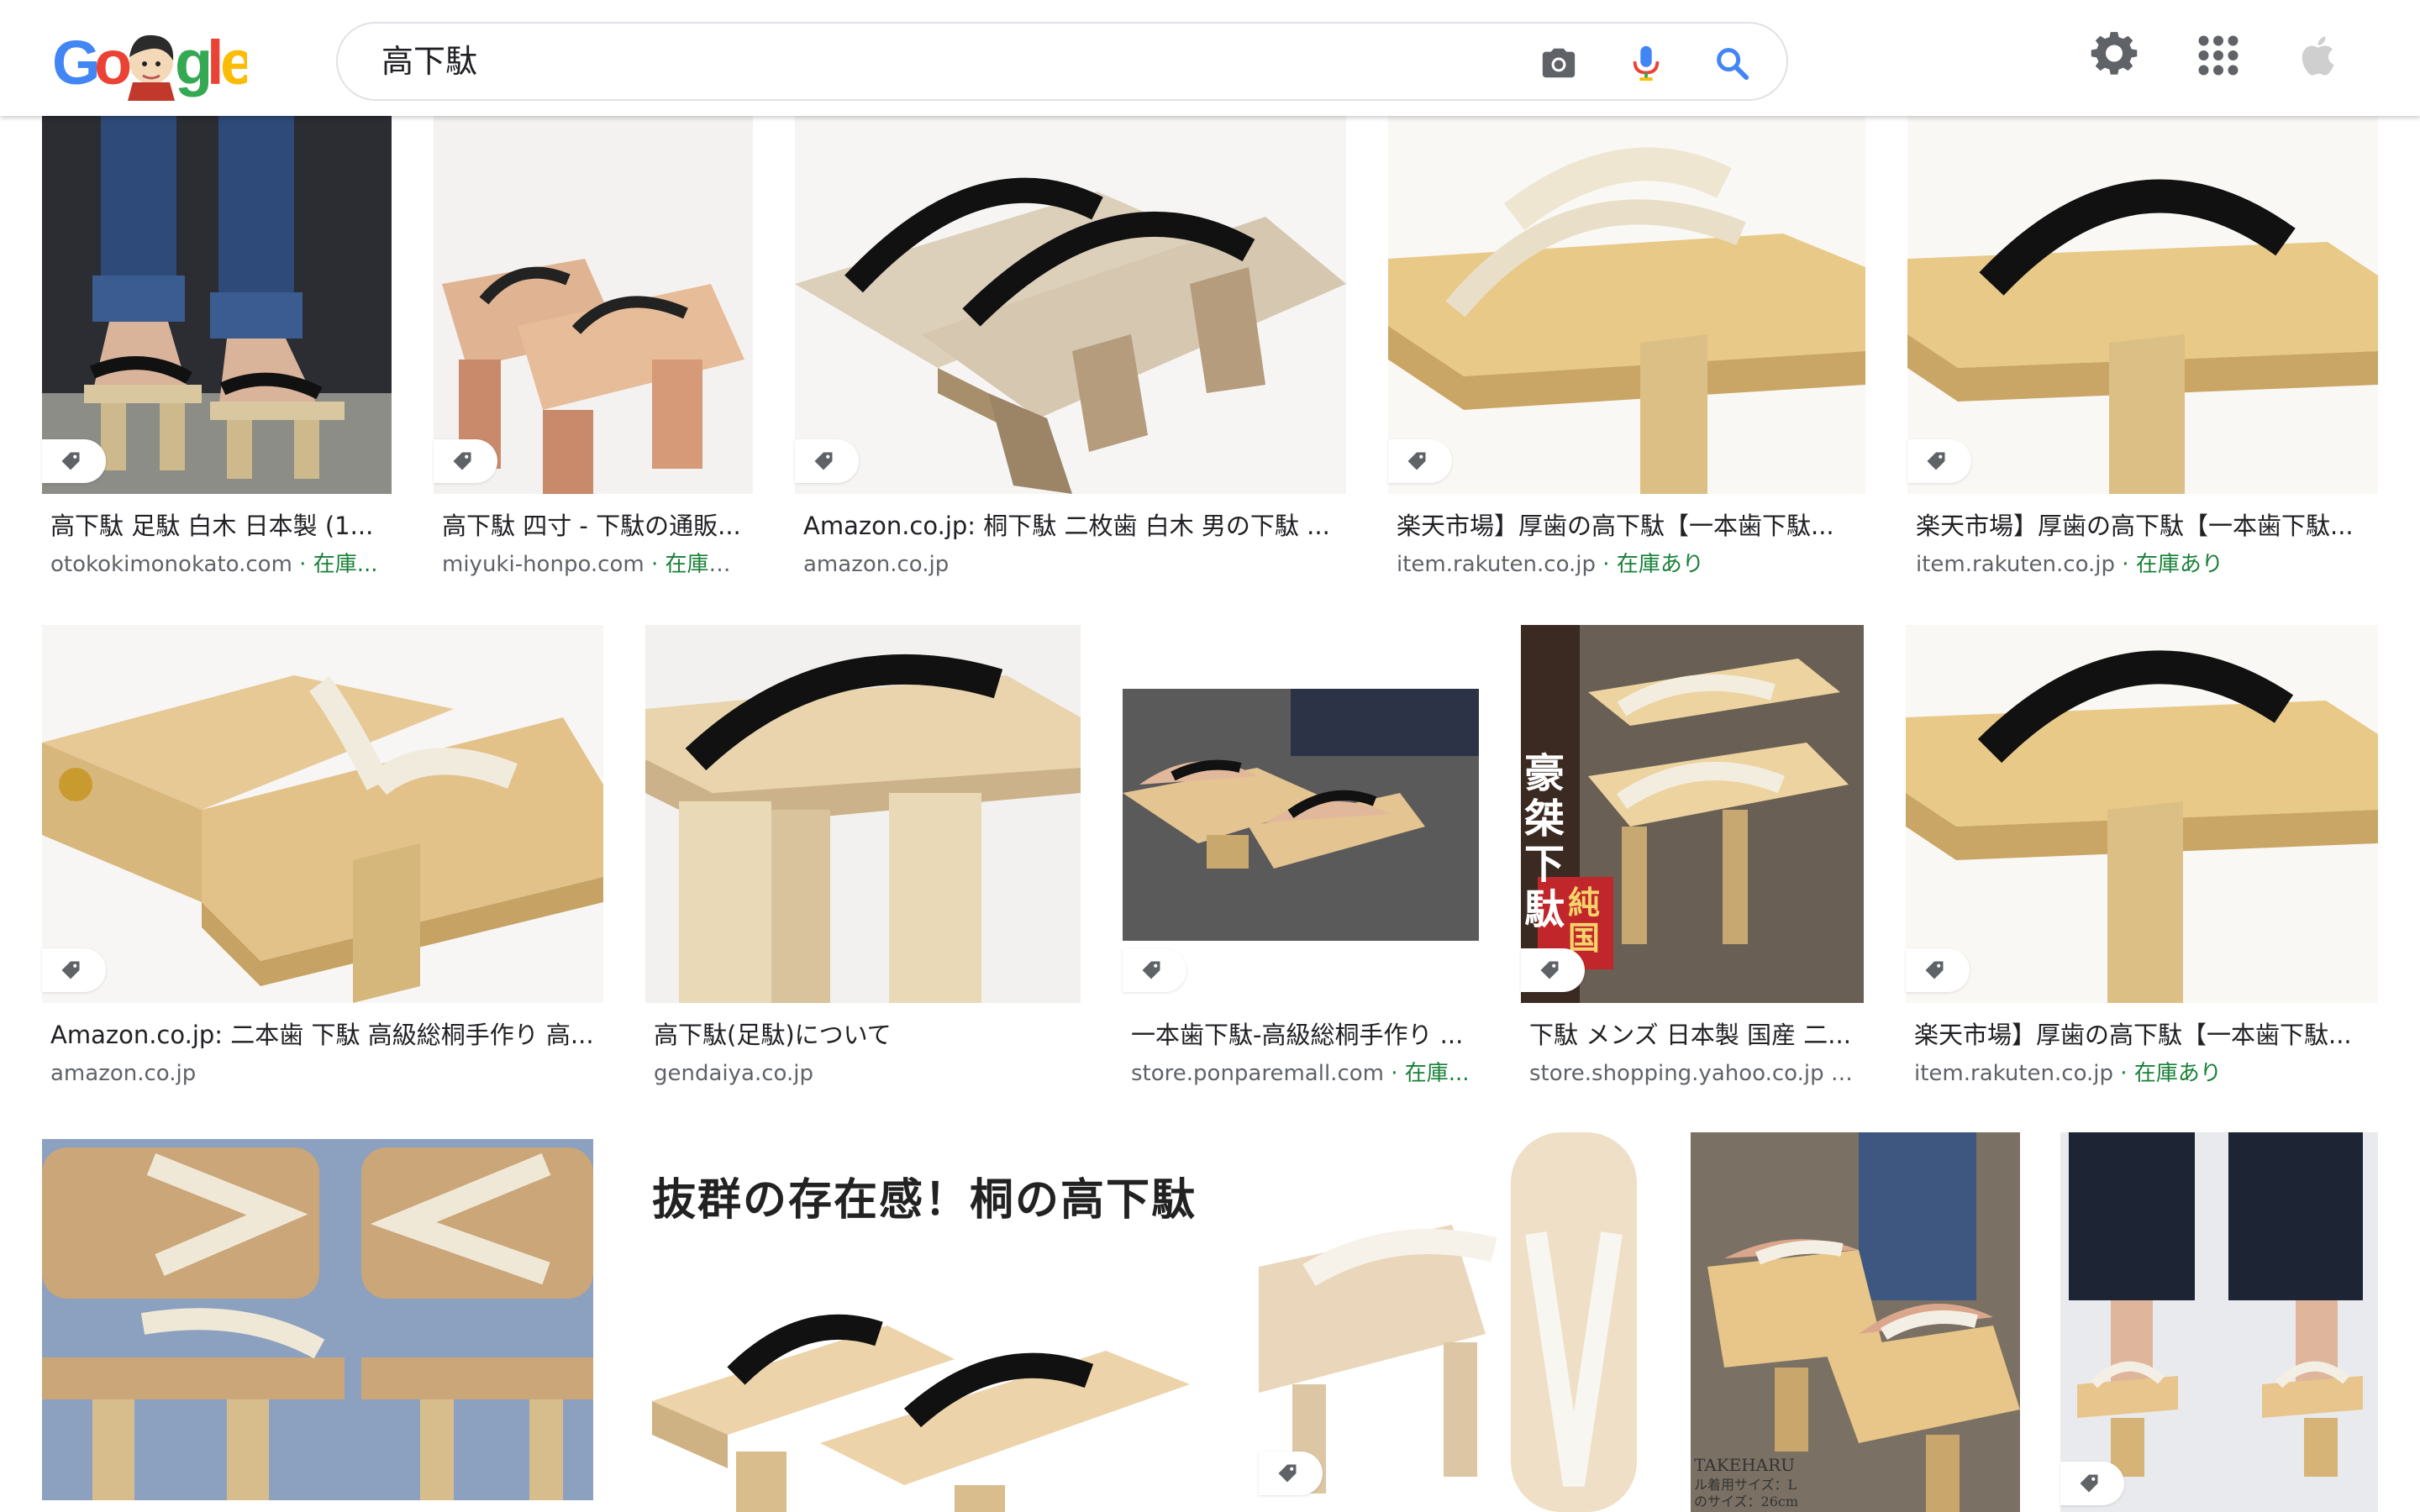 This screenshot has width=2420, height=1512. What do you see at coordinates (1746, 1501) in the screenshot?
I see `image-credit-text: のサイズ：26cm` at bounding box center [1746, 1501].